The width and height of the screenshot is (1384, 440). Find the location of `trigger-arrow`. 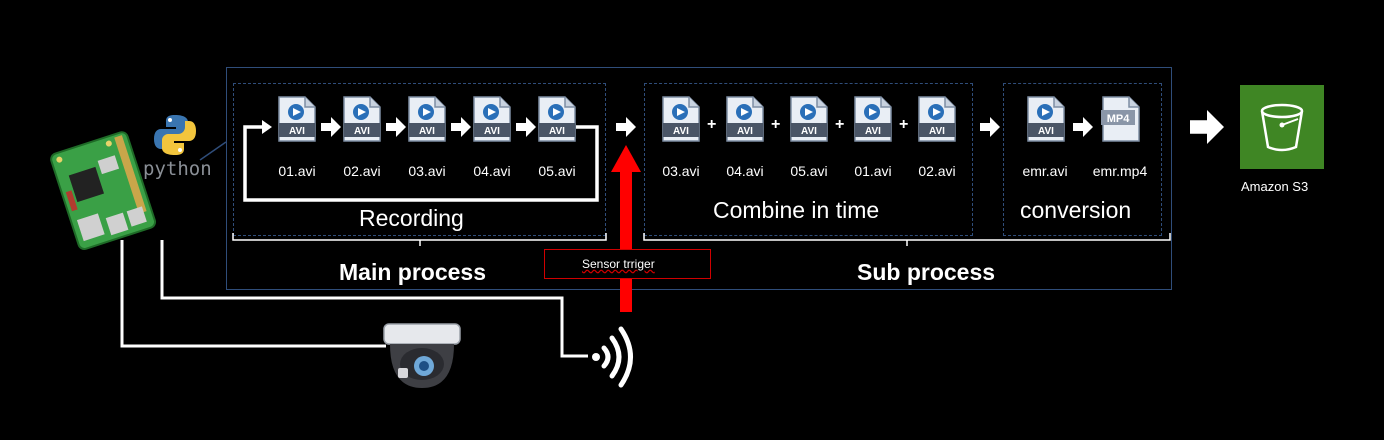

trigger-arrow is located at coordinates (626, 228).